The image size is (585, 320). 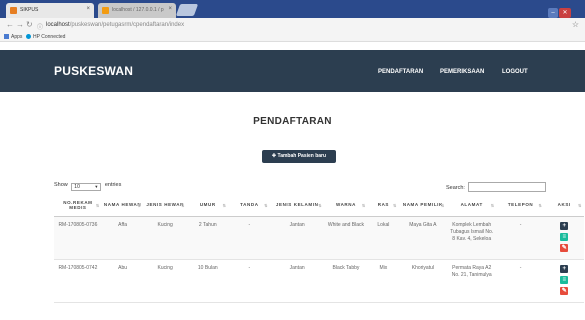 I want to click on window-controls: – ✕, so click(x=564, y=9).